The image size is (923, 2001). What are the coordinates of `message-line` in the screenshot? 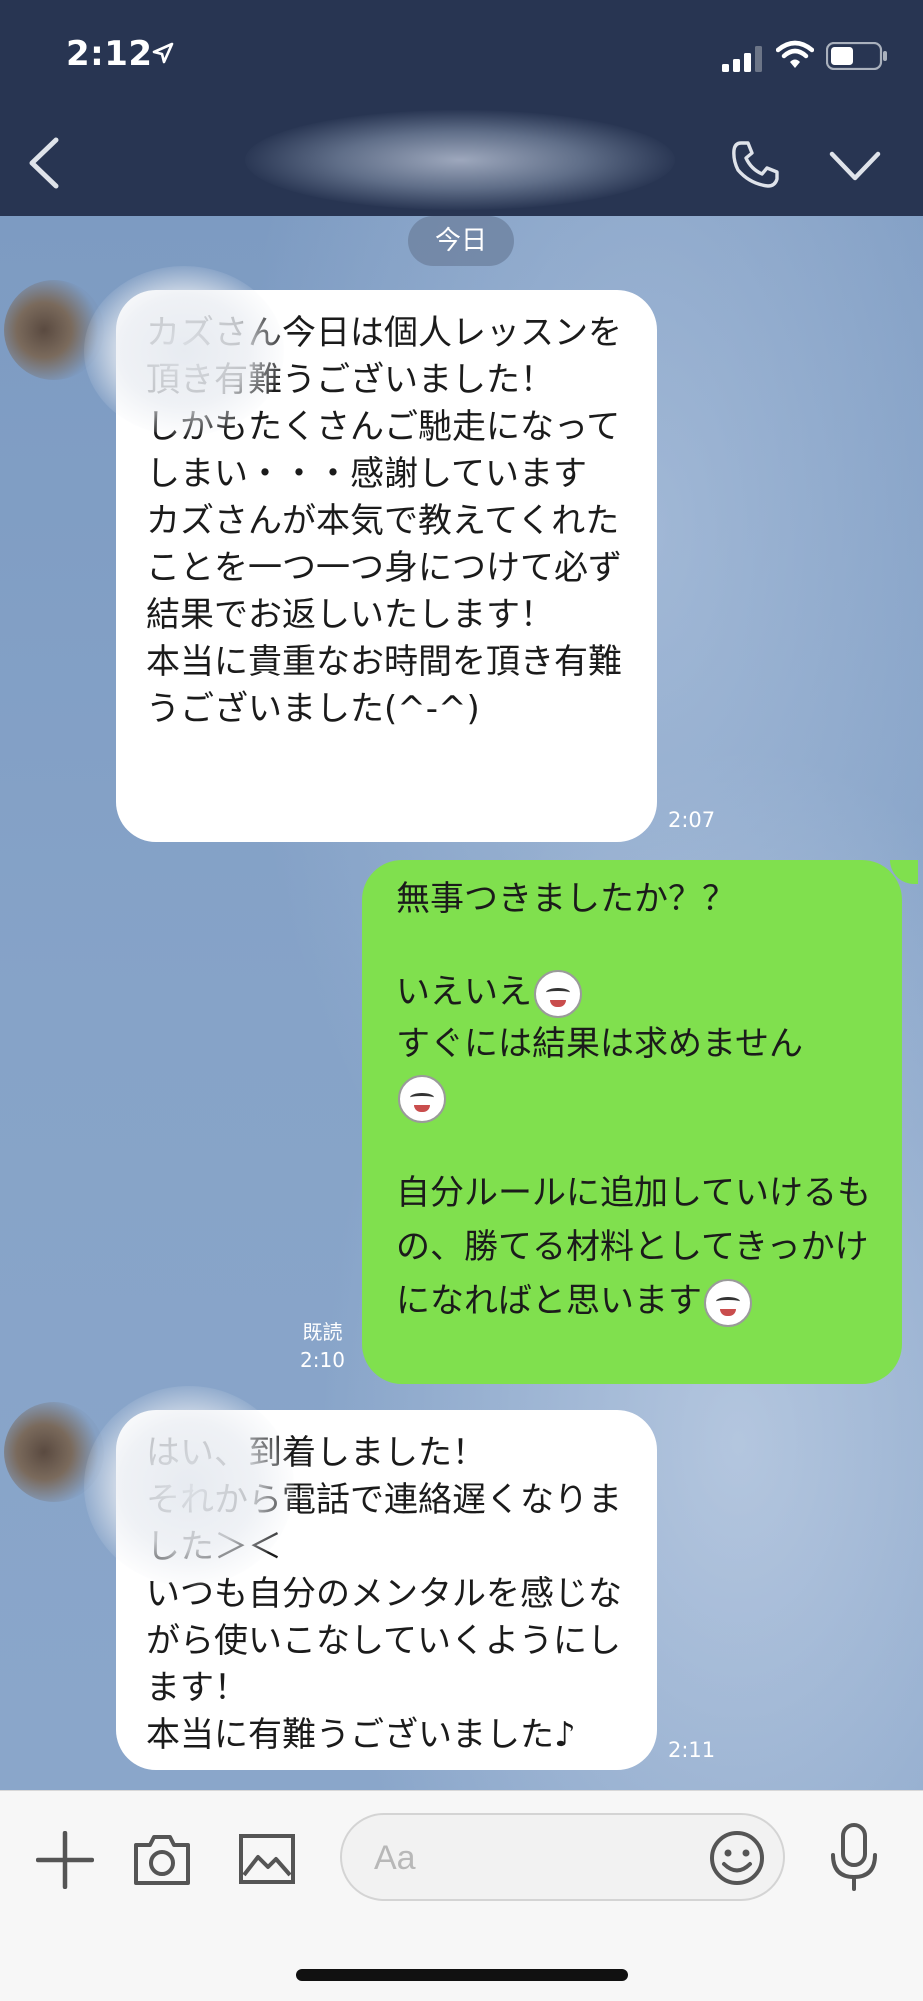 It's located at (634, 1097).